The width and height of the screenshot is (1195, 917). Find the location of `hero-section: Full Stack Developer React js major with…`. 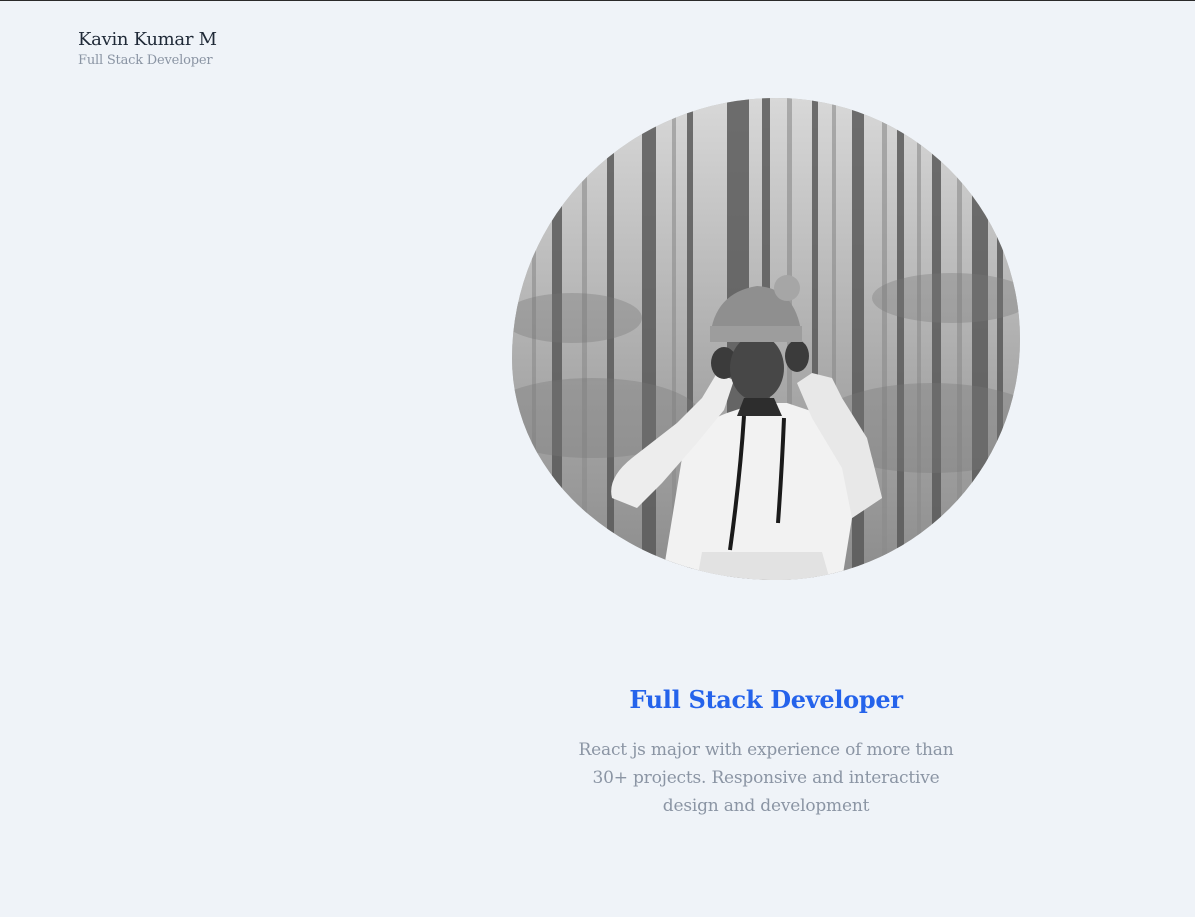

hero-section: Full Stack Developer React js major with… is located at coordinates (766, 752).